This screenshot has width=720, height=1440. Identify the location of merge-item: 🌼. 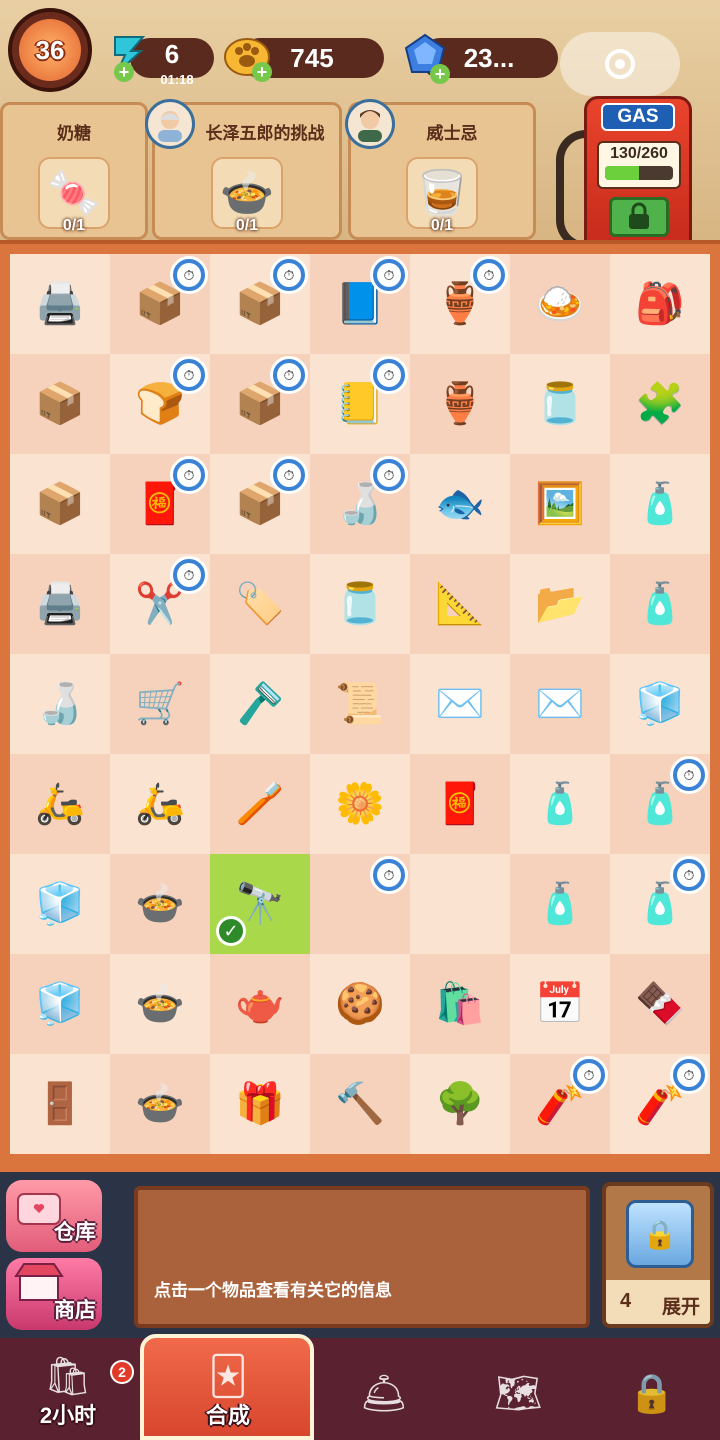
(360, 804).